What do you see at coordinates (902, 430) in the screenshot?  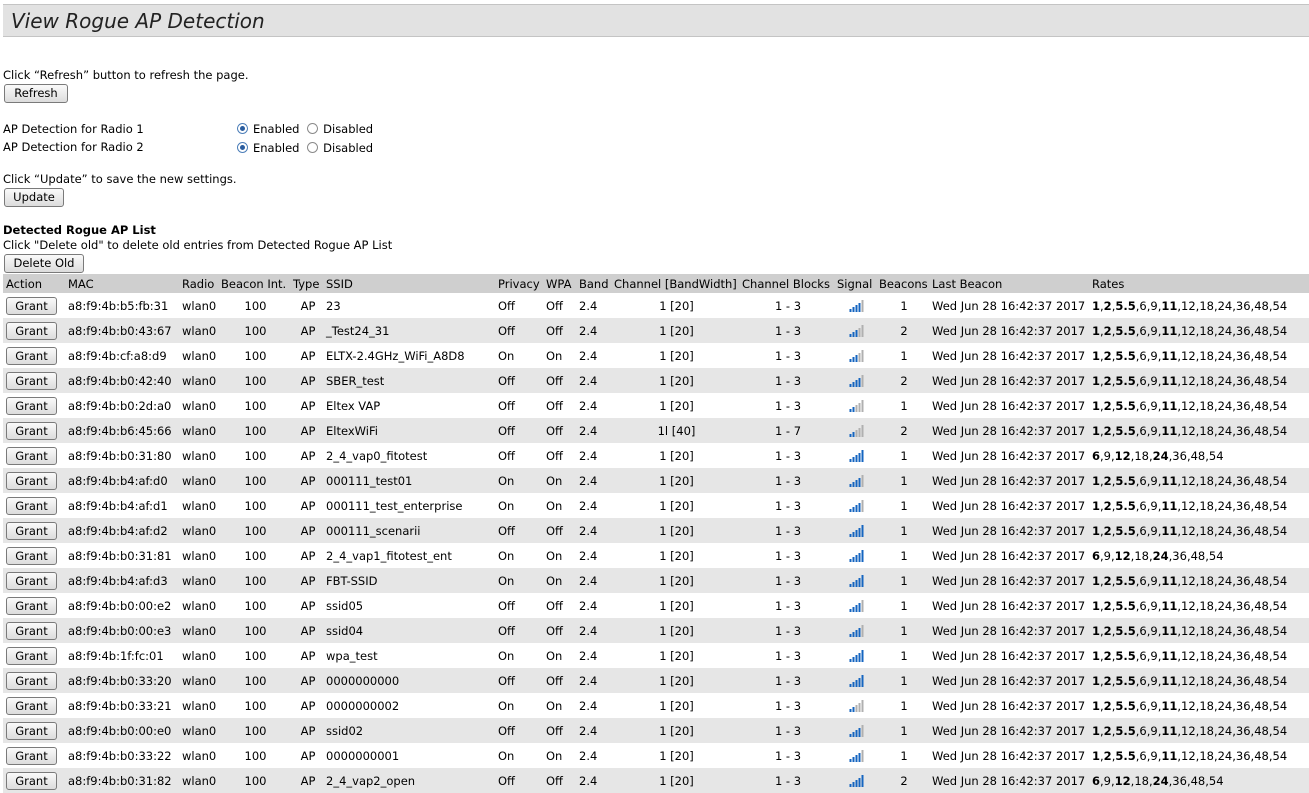 I see `beacons-cell: 2` at bounding box center [902, 430].